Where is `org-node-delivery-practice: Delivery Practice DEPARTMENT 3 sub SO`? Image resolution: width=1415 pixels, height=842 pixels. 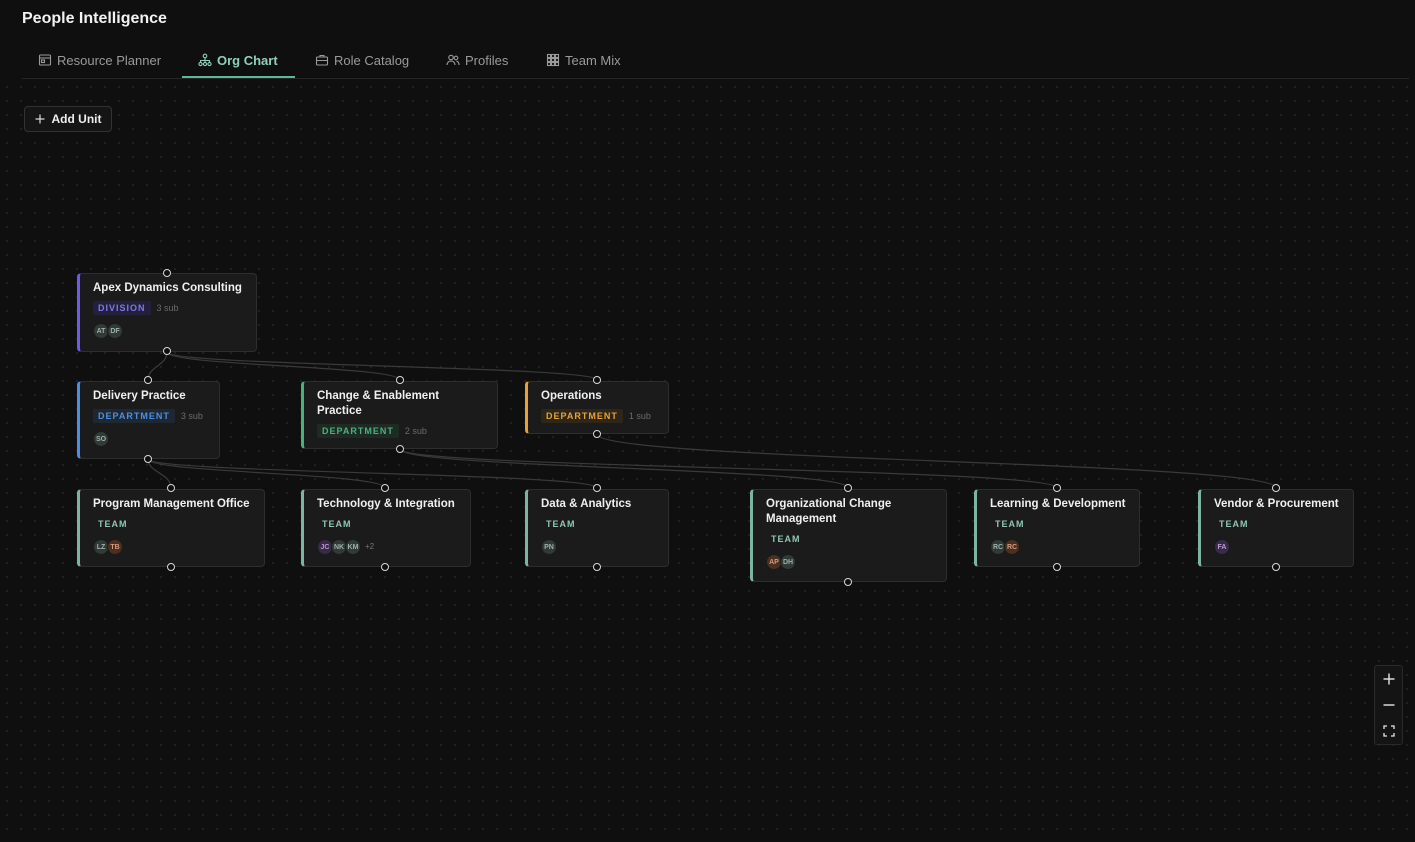
org-node-delivery-practice: Delivery Practice DEPARTMENT 3 sub SO is located at coordinates (148, 420).